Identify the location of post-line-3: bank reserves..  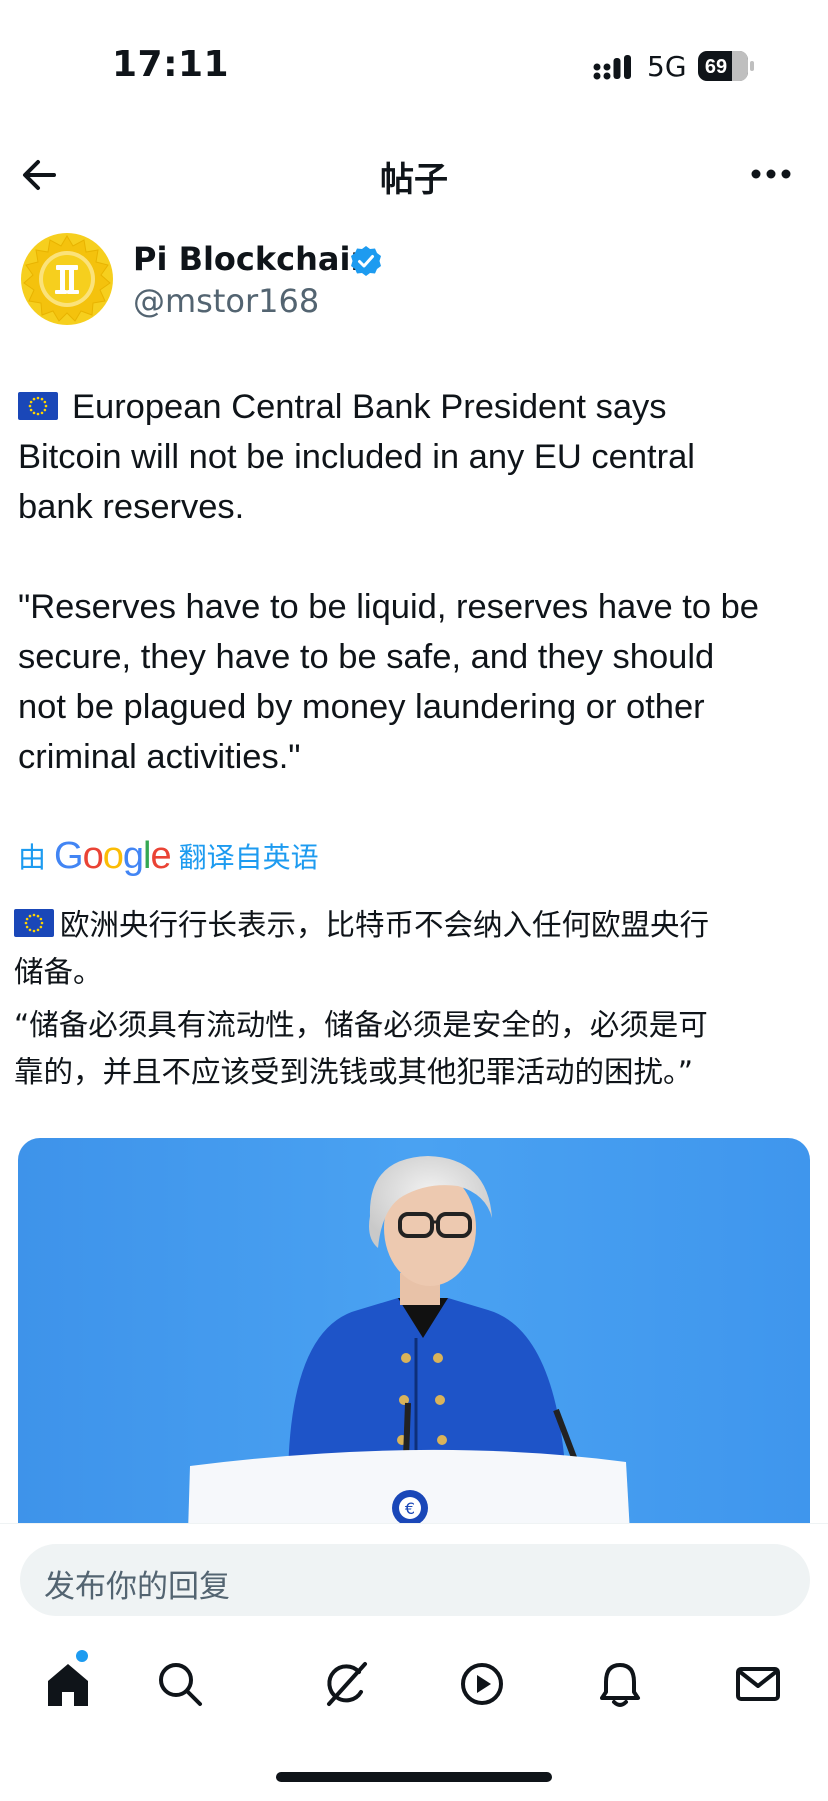
(131, 507).